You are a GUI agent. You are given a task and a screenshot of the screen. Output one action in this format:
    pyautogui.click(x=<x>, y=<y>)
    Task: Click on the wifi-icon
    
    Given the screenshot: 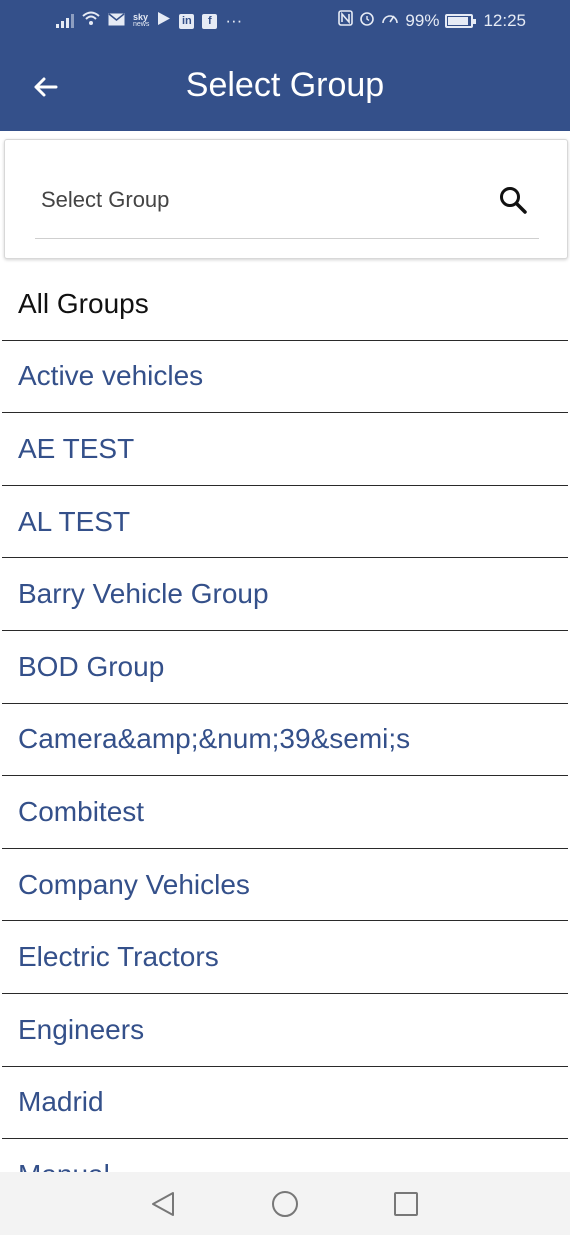 What is the action you would take?
    pyautogui.click(x=91, y=21)
    